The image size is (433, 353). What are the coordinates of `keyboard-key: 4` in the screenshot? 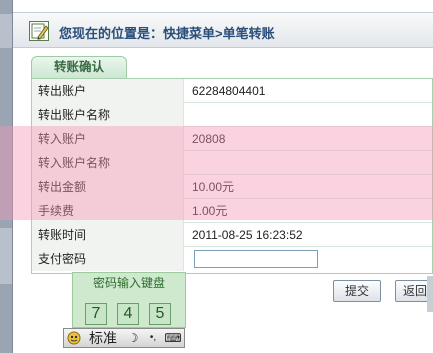 It's located at (128, 314).